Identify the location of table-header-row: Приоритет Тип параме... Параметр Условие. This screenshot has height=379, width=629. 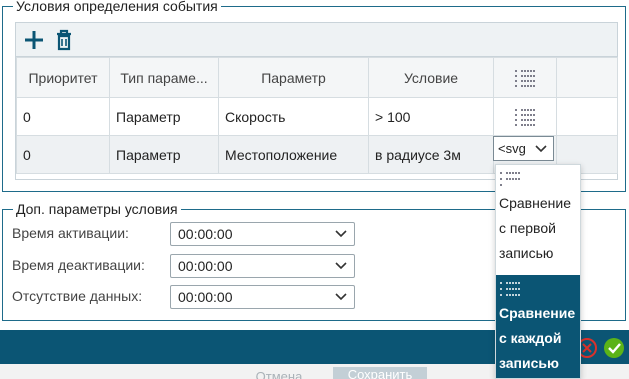
(317, 77).